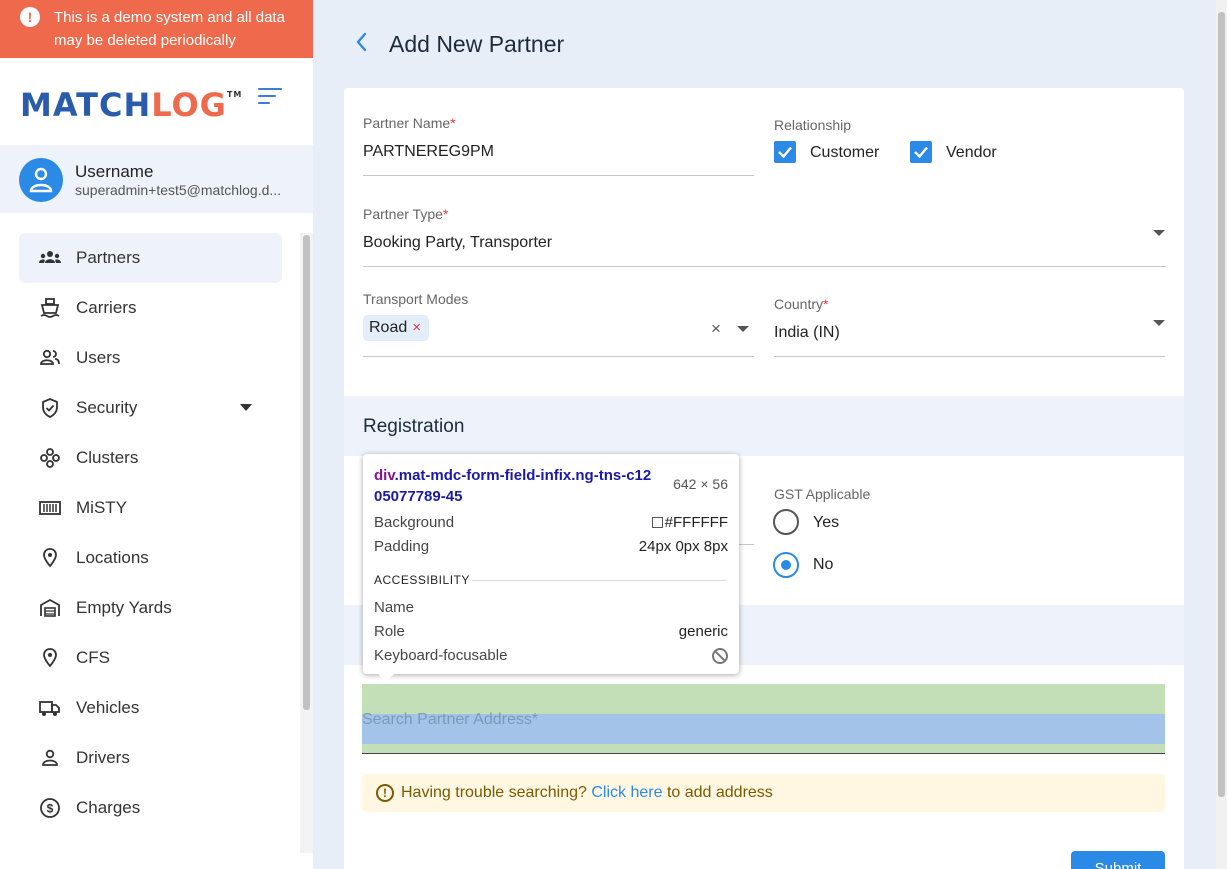 The height and width of the screenshot is (869, 1227). I want to click on sidebar-item-misty: MiSTY, so click(150, 508).